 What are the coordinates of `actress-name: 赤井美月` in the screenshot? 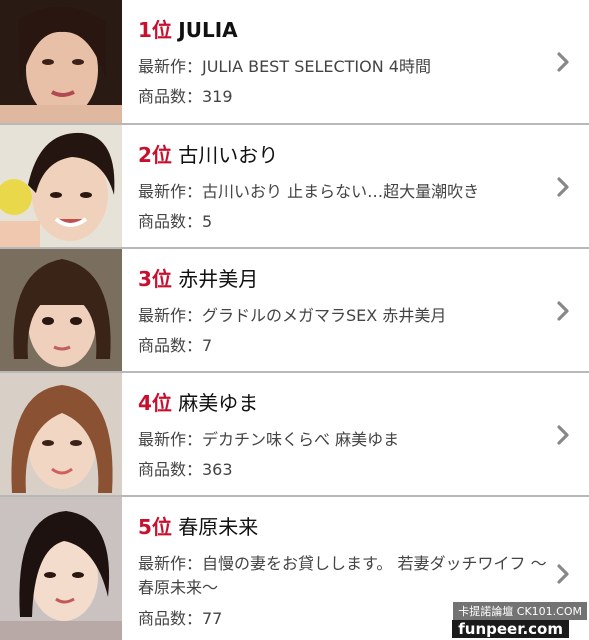 It's located at (218, 279).